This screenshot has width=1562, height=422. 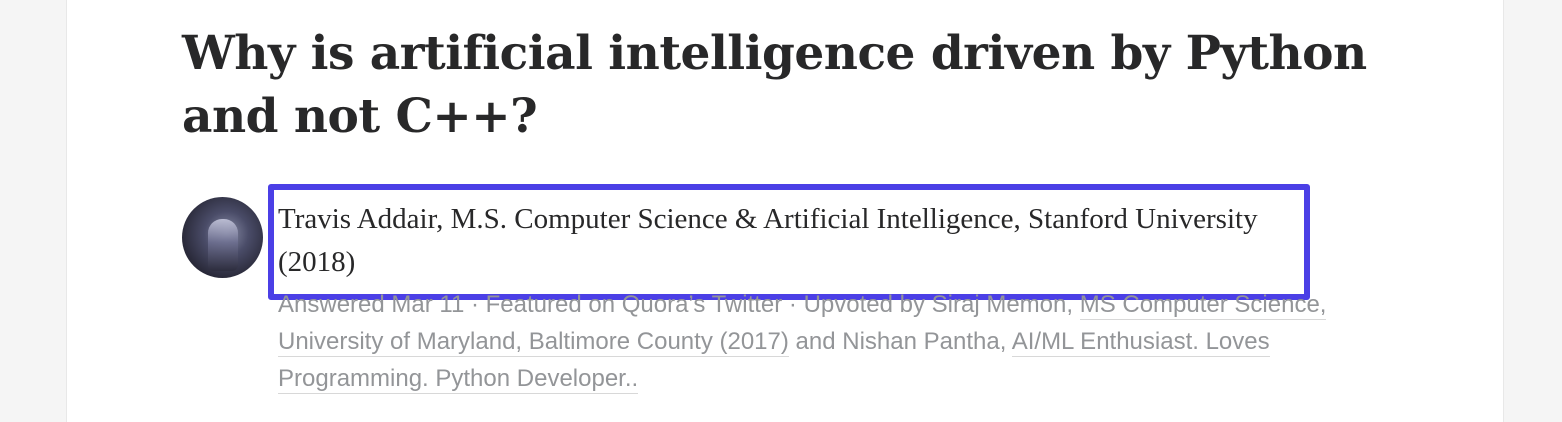 What do you see at coordinates (634, 304) in the screenshot?
I see `featured-label: Featured on Quora’s Twitter` at bounding box center [634, 304].